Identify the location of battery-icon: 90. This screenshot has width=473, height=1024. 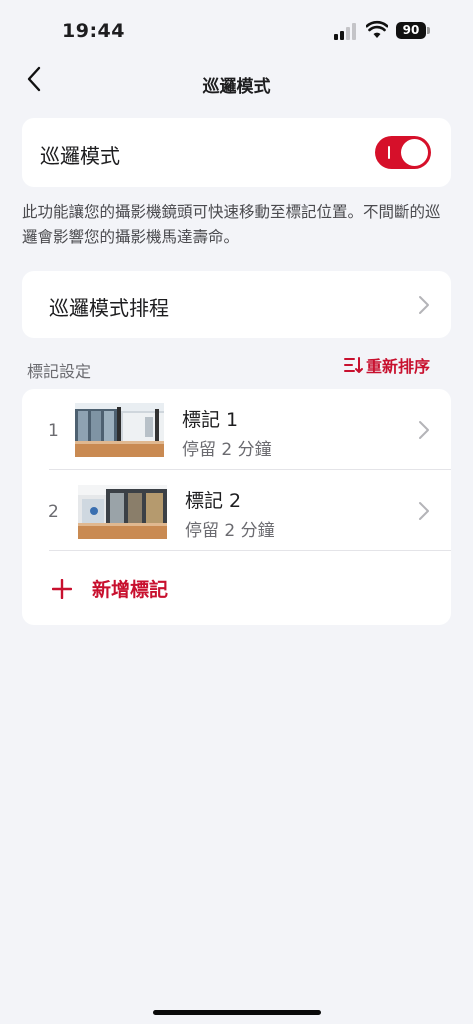
(413, 30).